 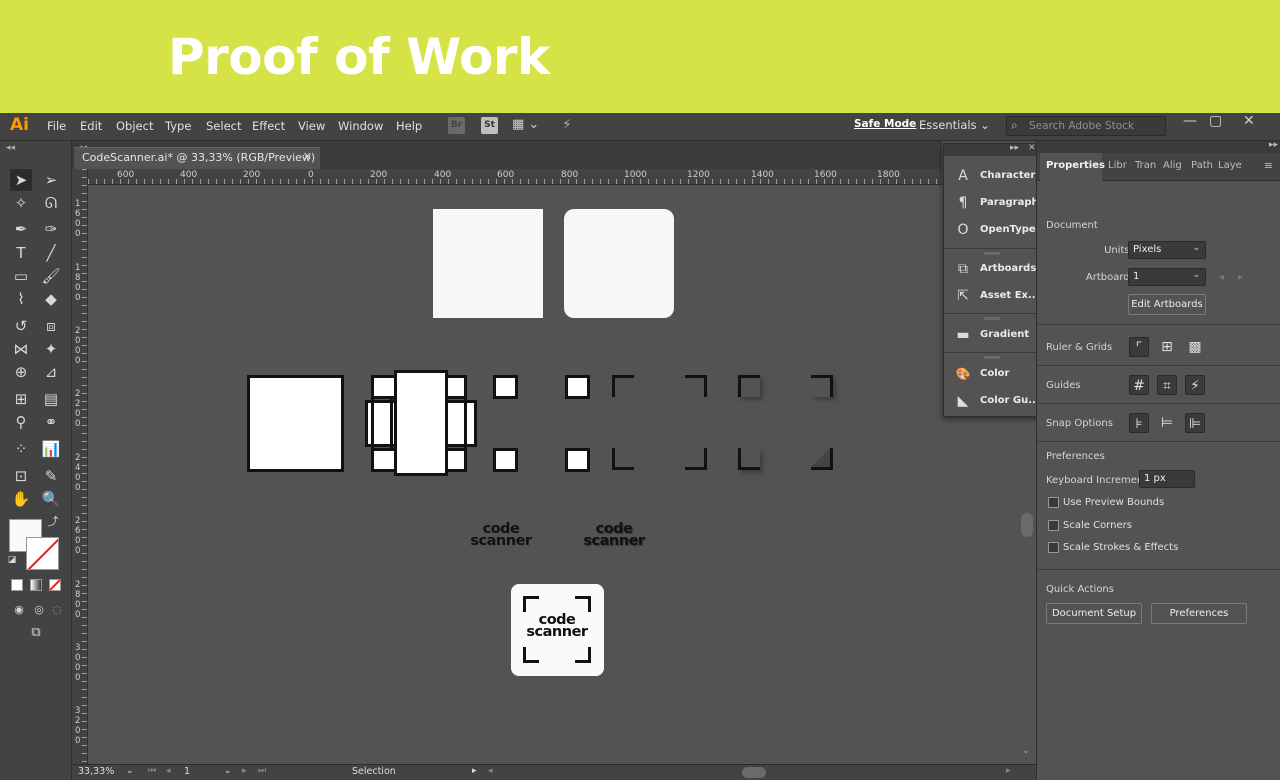 I want to click on symbol-sprayer-tool-icon: ⁘, so click(x=21, y=449).